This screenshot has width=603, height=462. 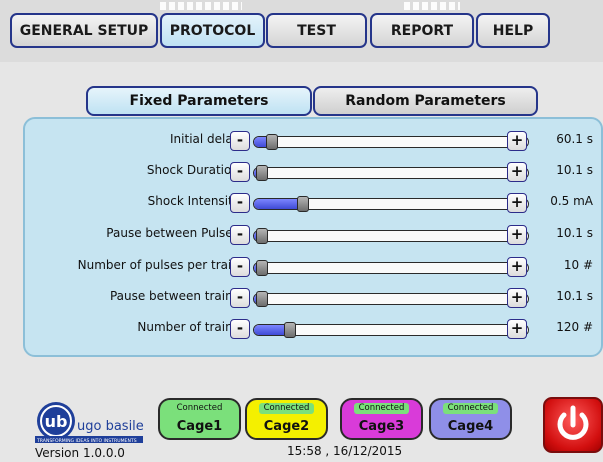 What do you see at coordinates (574, 327) in the screenshot?
I see `param-value: 120 #` at bounding box center [574, 327].